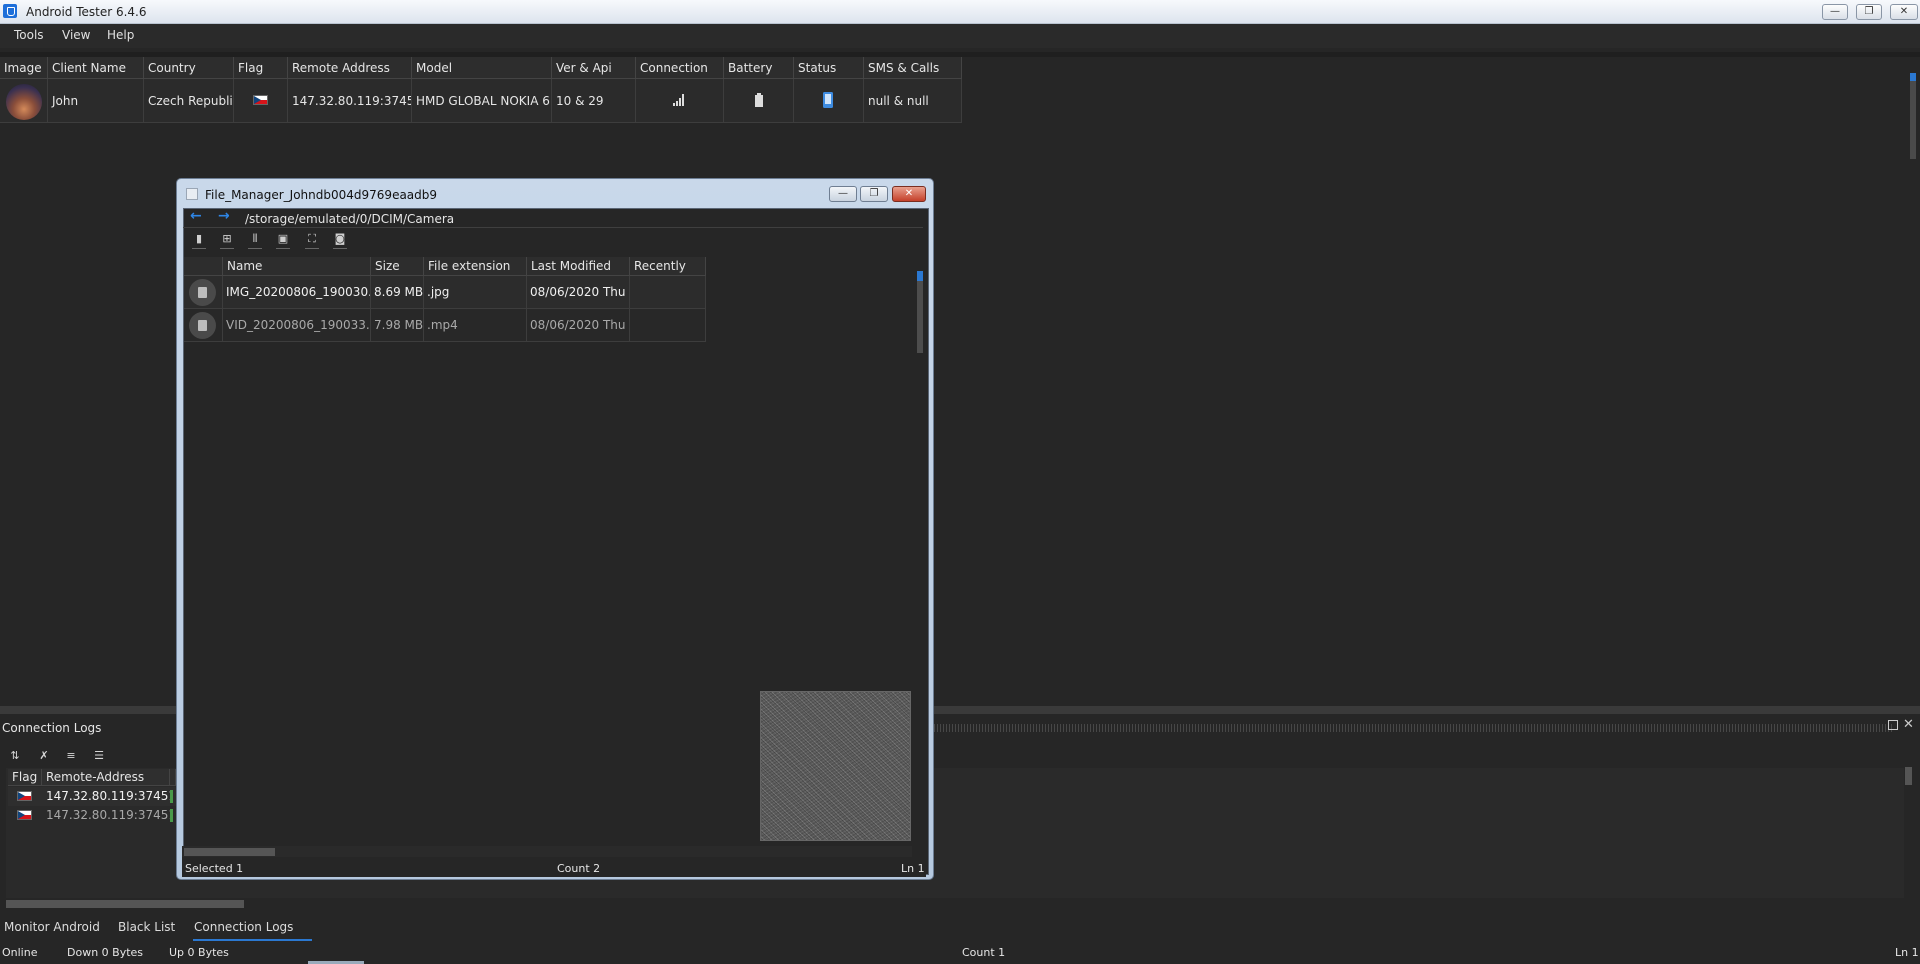  I want to click on clear-selected-icon: ✗, so click(44, 756).